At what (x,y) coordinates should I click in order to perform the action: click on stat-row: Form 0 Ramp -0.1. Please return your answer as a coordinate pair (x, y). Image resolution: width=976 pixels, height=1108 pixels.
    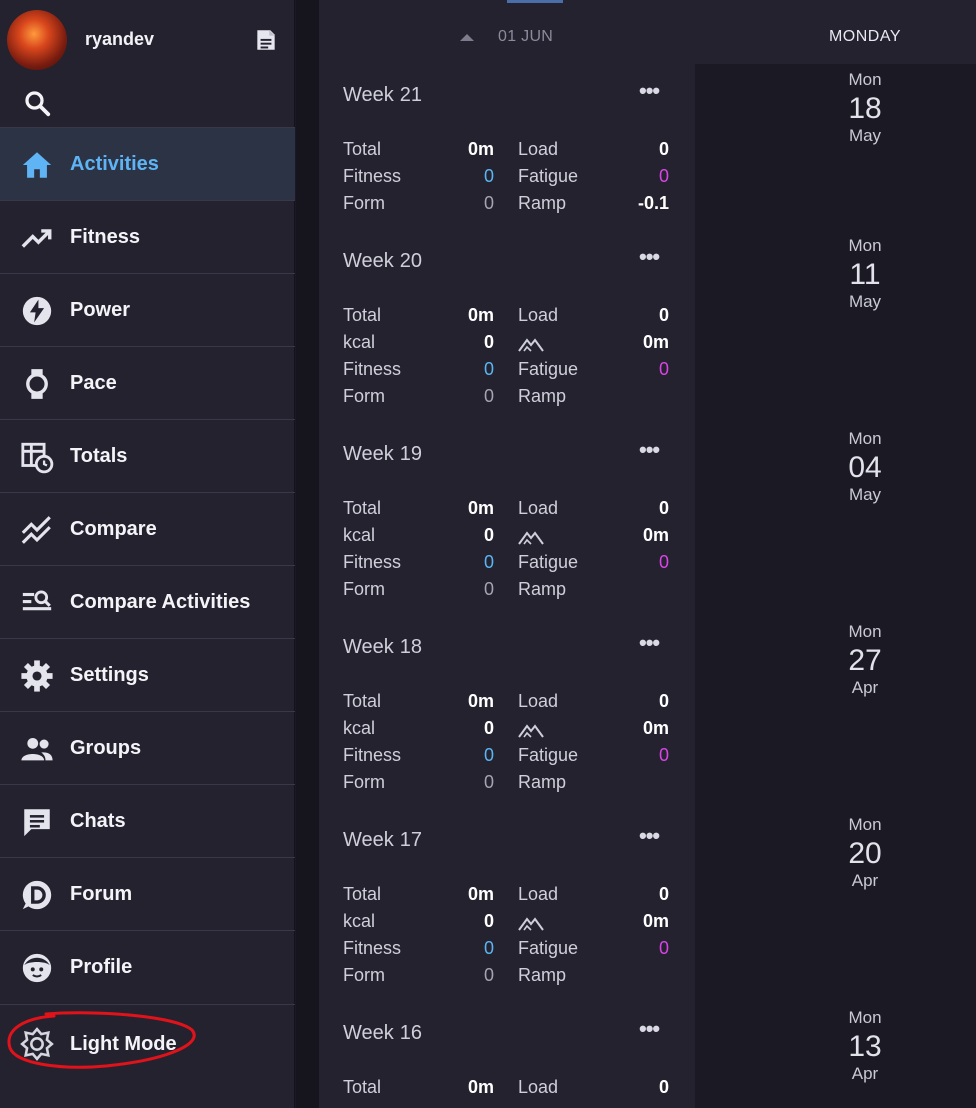
    Looking at the image, I should click on (507, 205).